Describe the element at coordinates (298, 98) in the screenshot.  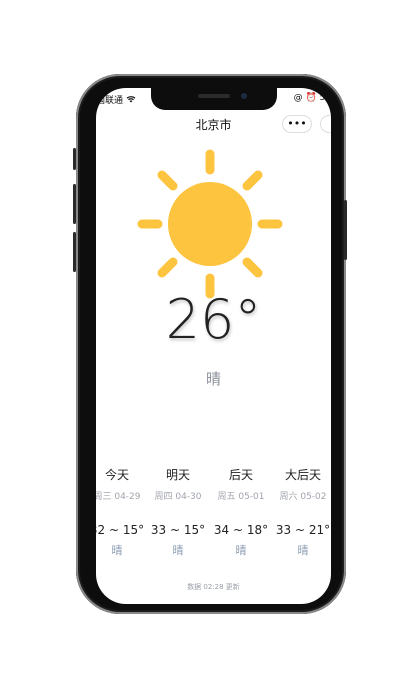
I see `lock-rotation-icon: @` at that location.